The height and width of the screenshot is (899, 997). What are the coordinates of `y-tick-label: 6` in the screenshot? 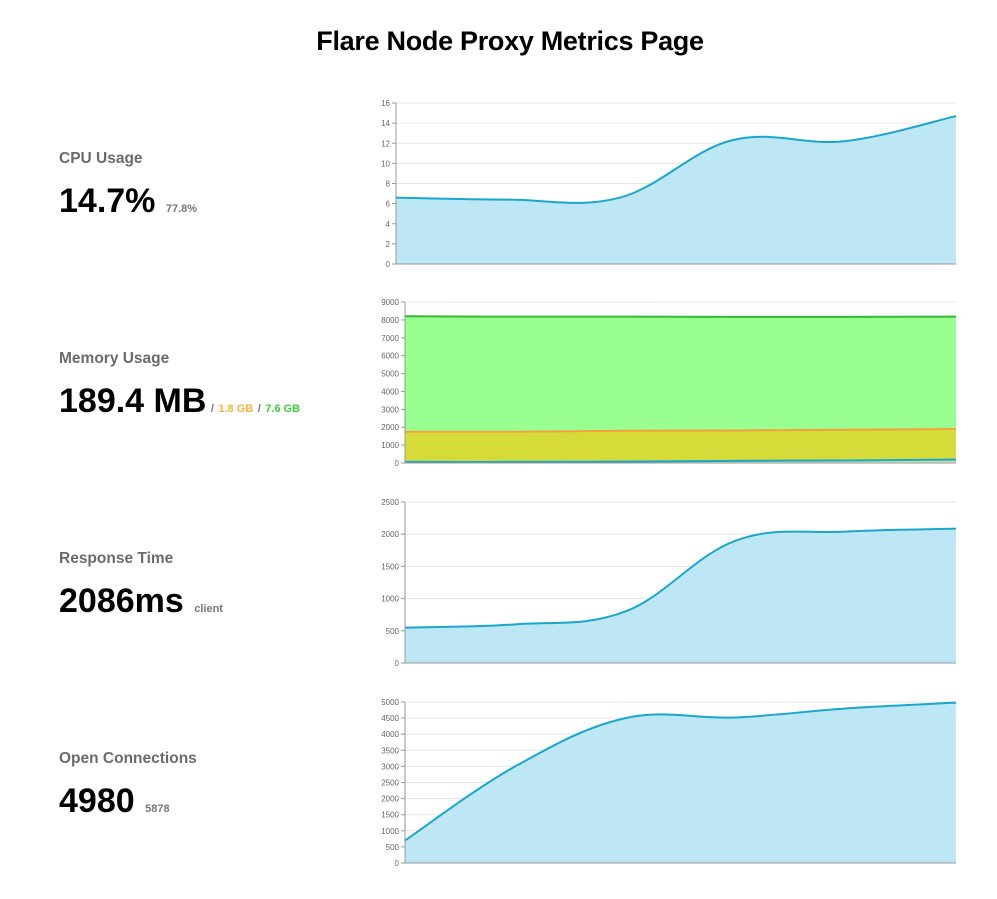 It's located at (388, 204).